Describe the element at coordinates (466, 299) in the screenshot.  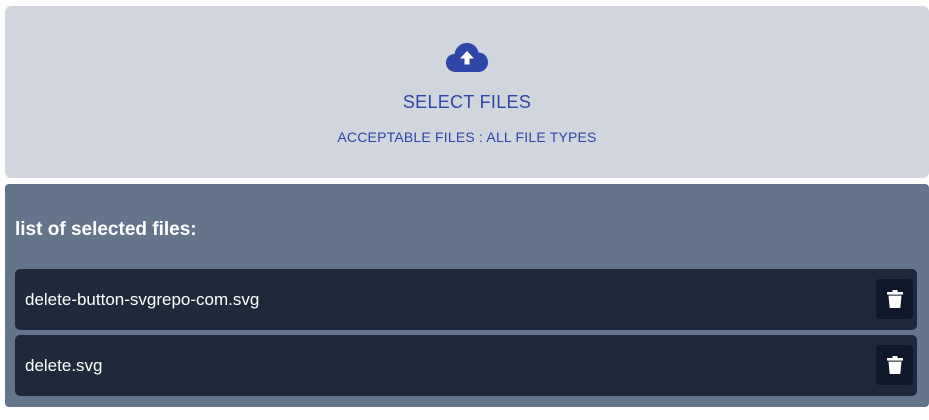
I see `file-list-item: delete-button-svgrepo-com.svg` at that location.